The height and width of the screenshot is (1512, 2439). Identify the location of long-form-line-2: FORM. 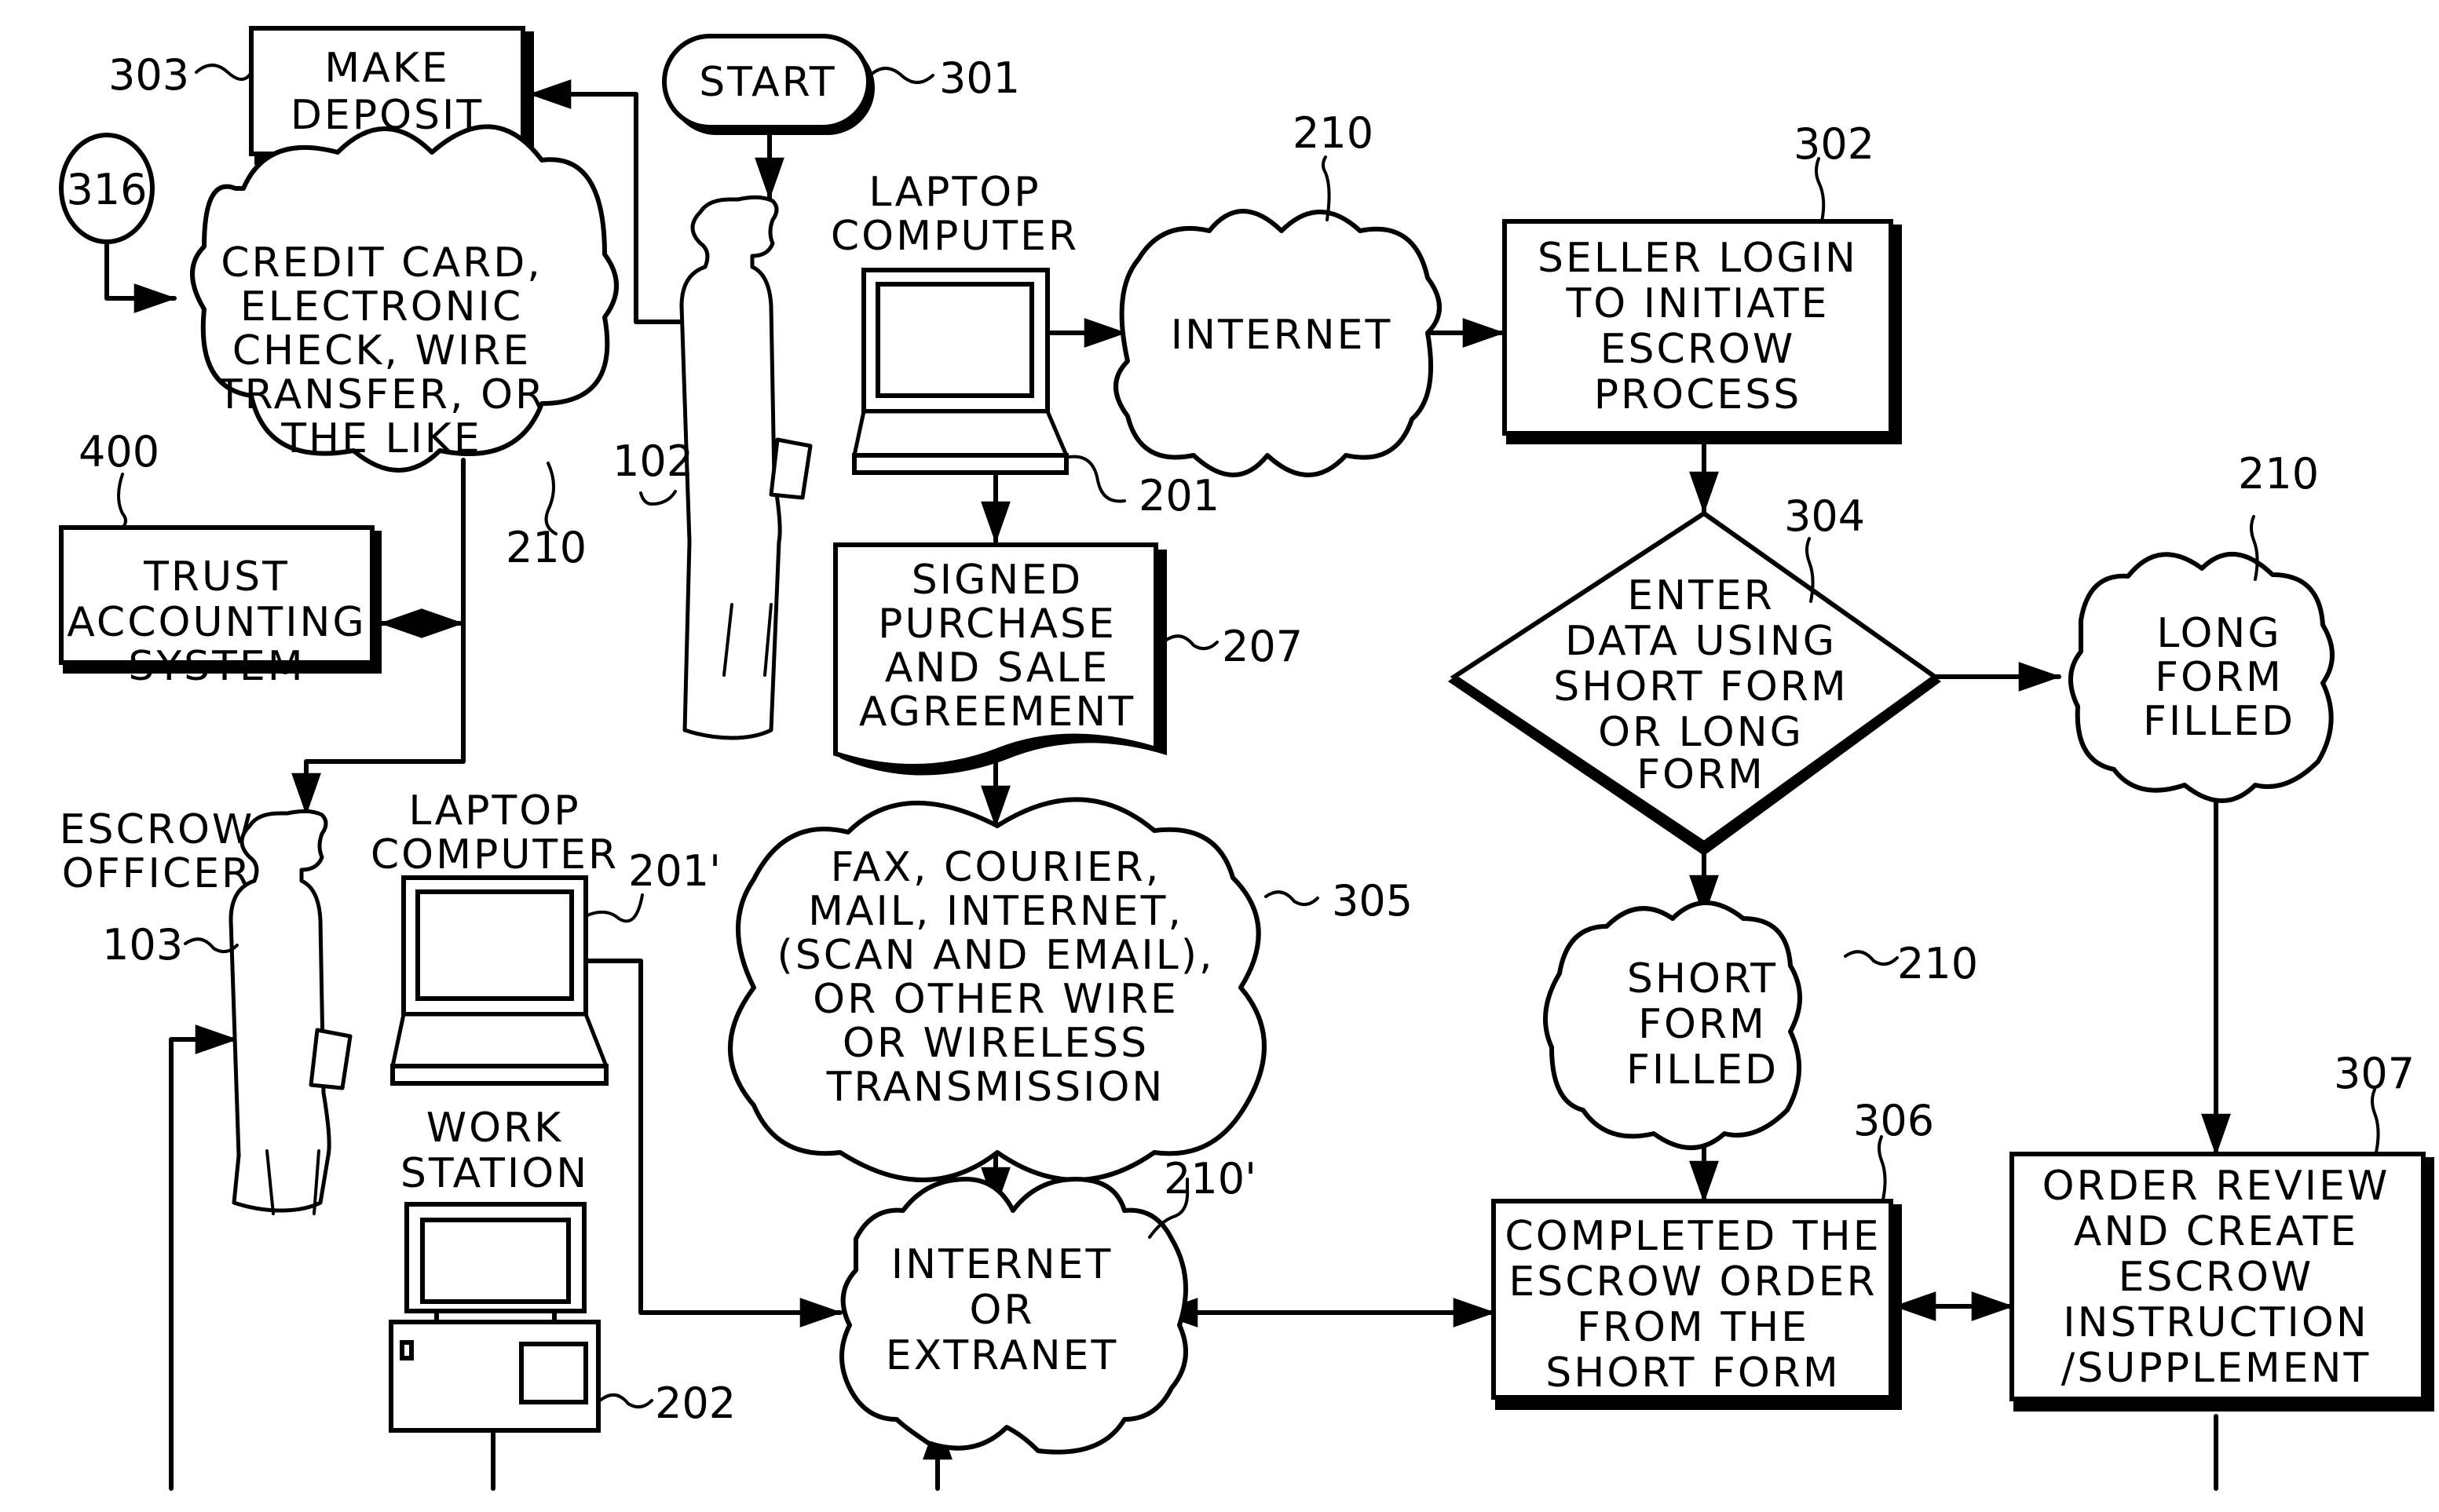
(2220, 677).